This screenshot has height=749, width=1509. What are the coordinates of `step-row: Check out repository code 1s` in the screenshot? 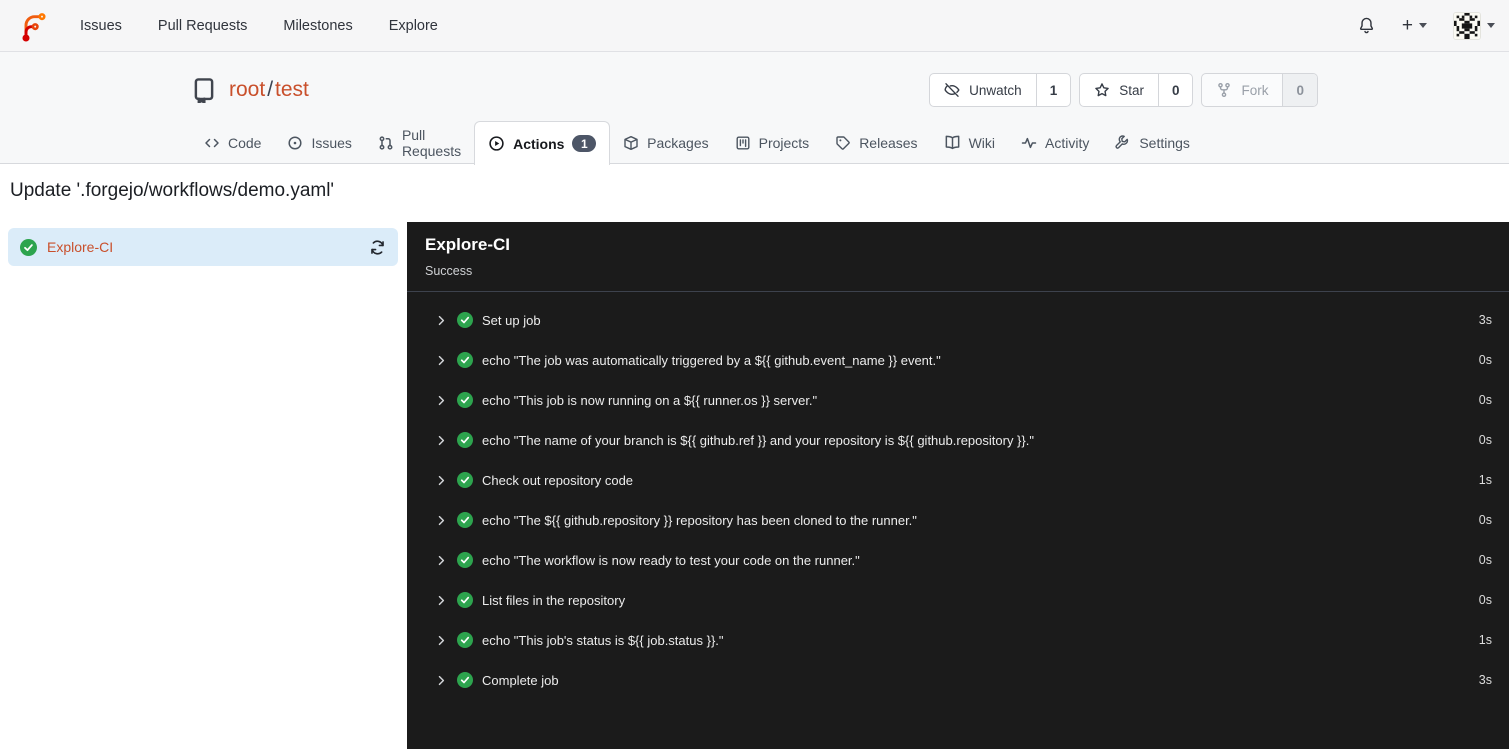 It's located at (958, 480).